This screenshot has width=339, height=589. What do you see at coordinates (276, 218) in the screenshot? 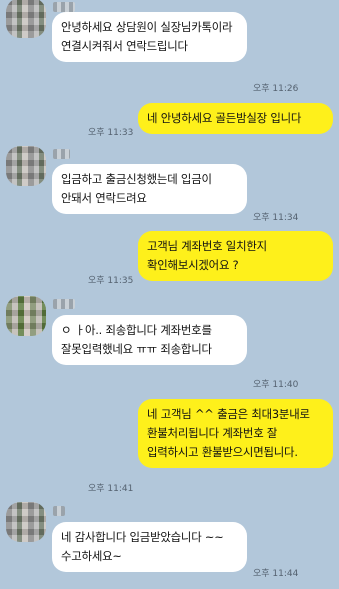
I see `message-time-3: 오후 11:34` at bounding box center [276, 218].